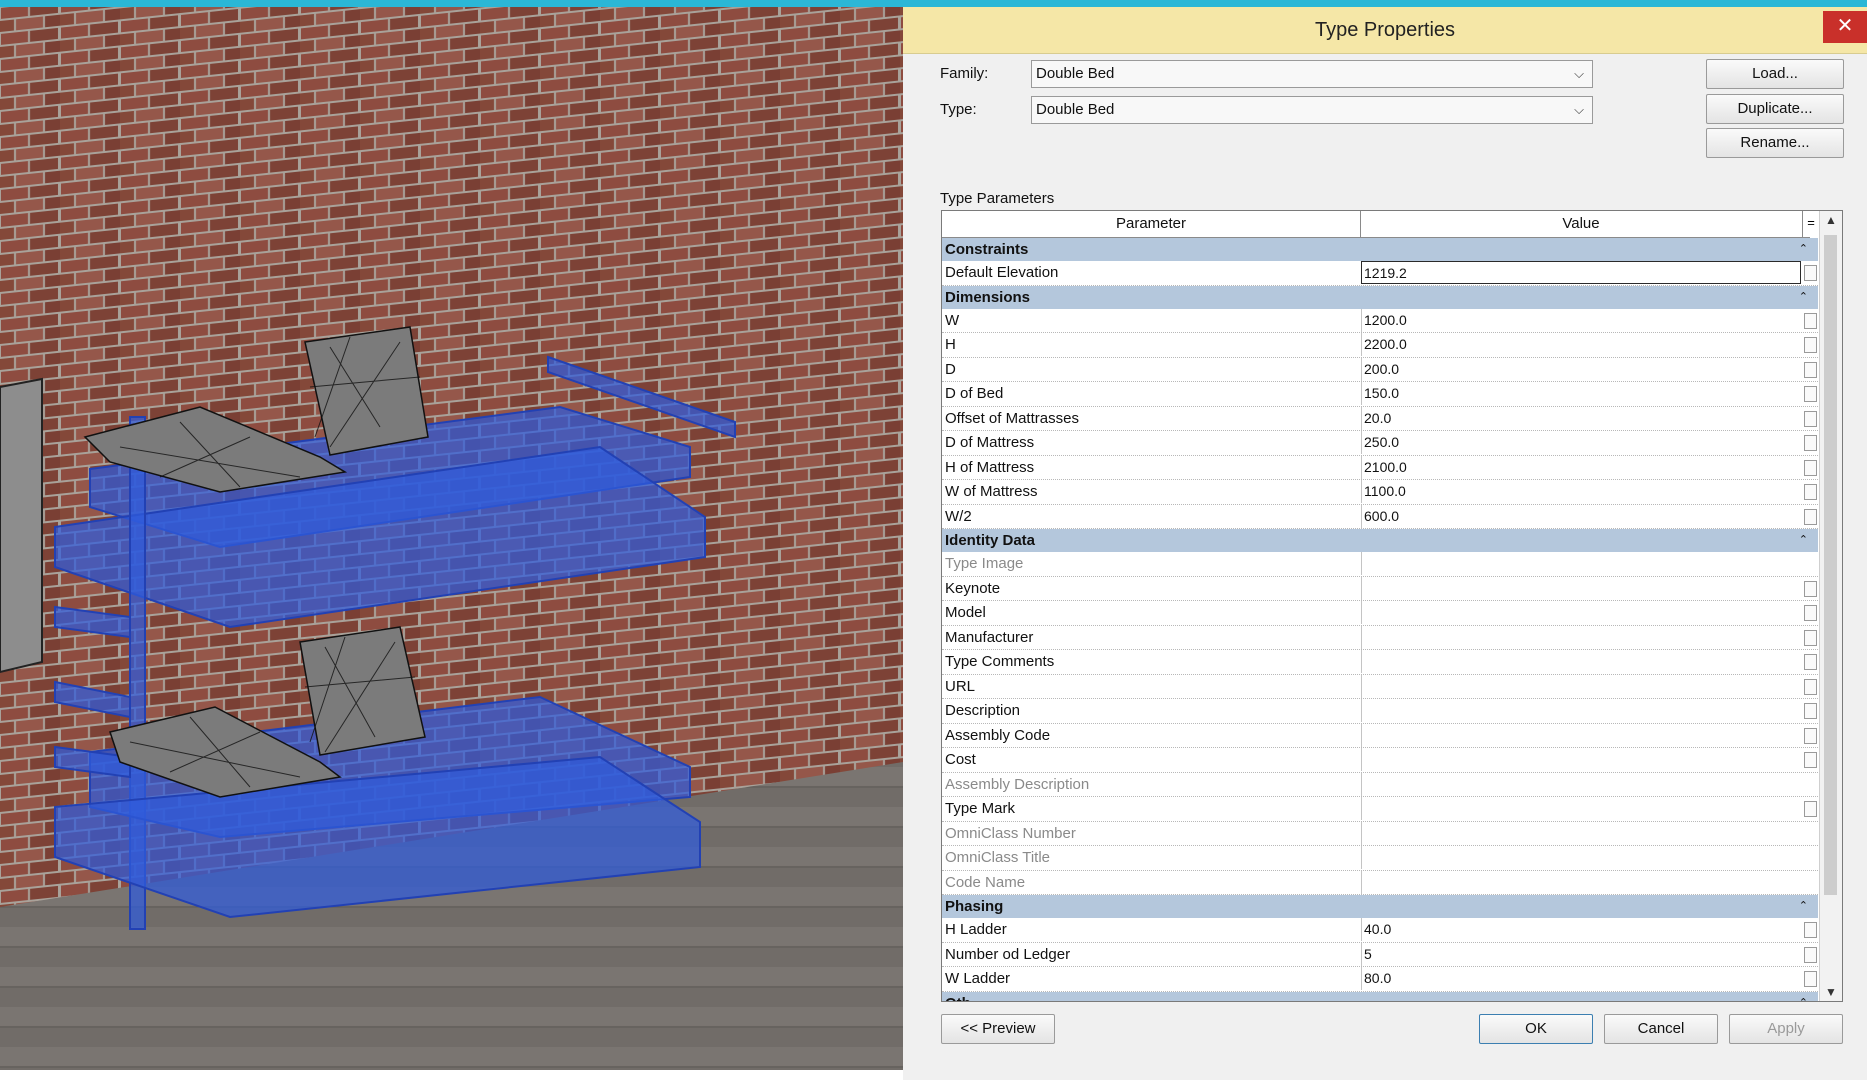 The height and width of the screenshot is (1080, 1867). What do you see at coordinates (1380, 540) in the screenshot?
I see `group-header: Identity Data ⌃` at bounding box center [1380, 540].